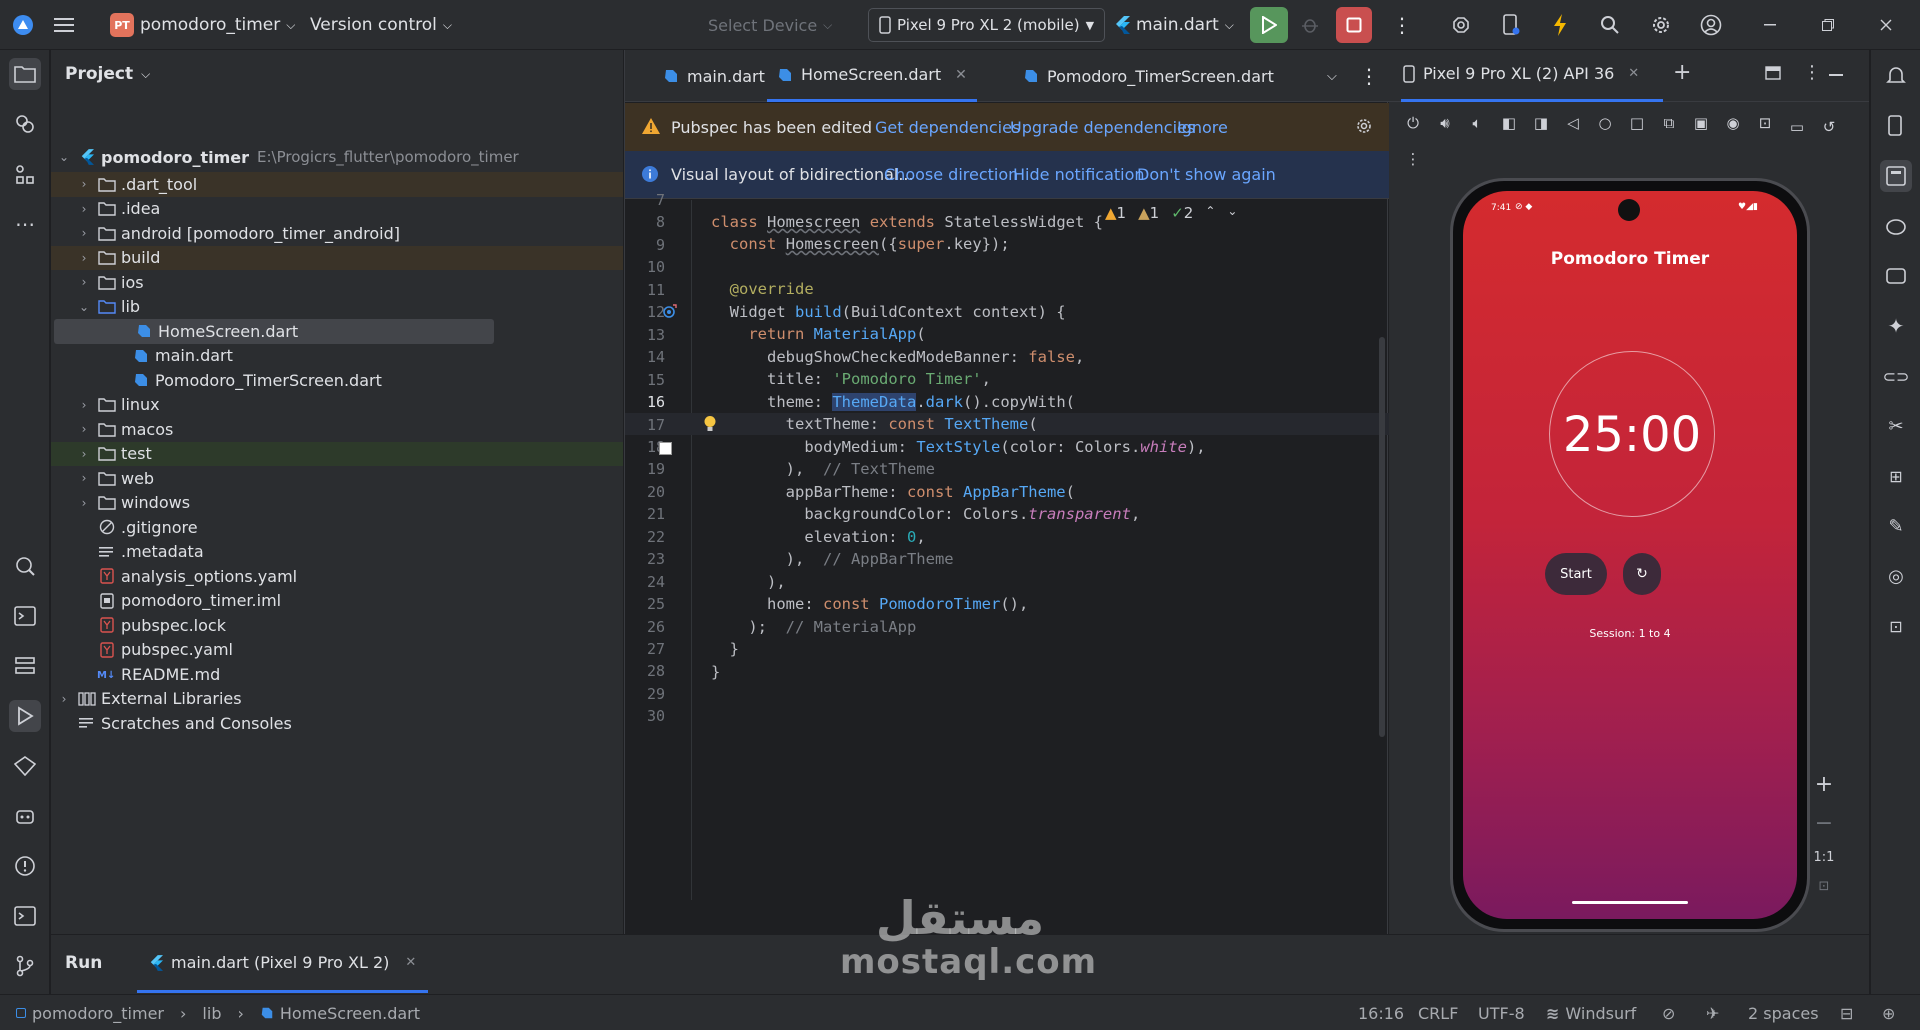 This screenshot has width=1920, height=1030. What do you see at coordinates (25, 666) in the screenshot?
I see `services-icon` at bounding box center [25, 666].